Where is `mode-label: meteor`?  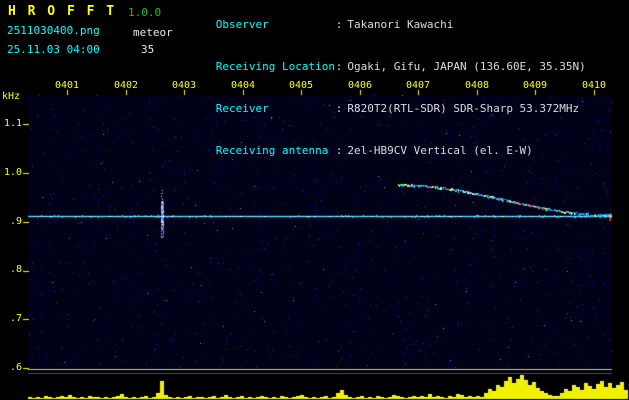 mode-label: meteor is located at coordinates (153, 32).